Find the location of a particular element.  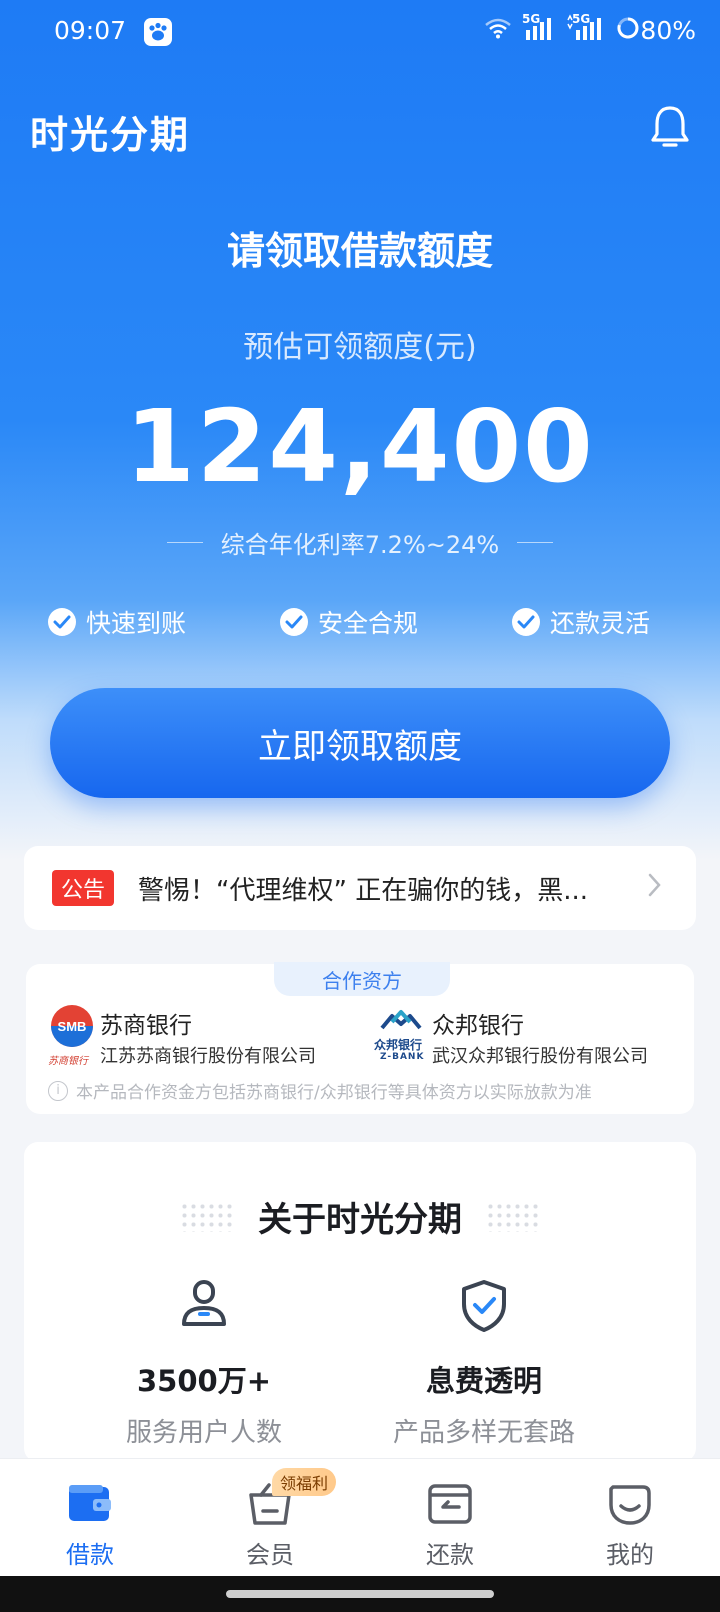

stat-label: 服务用户人数 is located at coordinates (203, 1433).